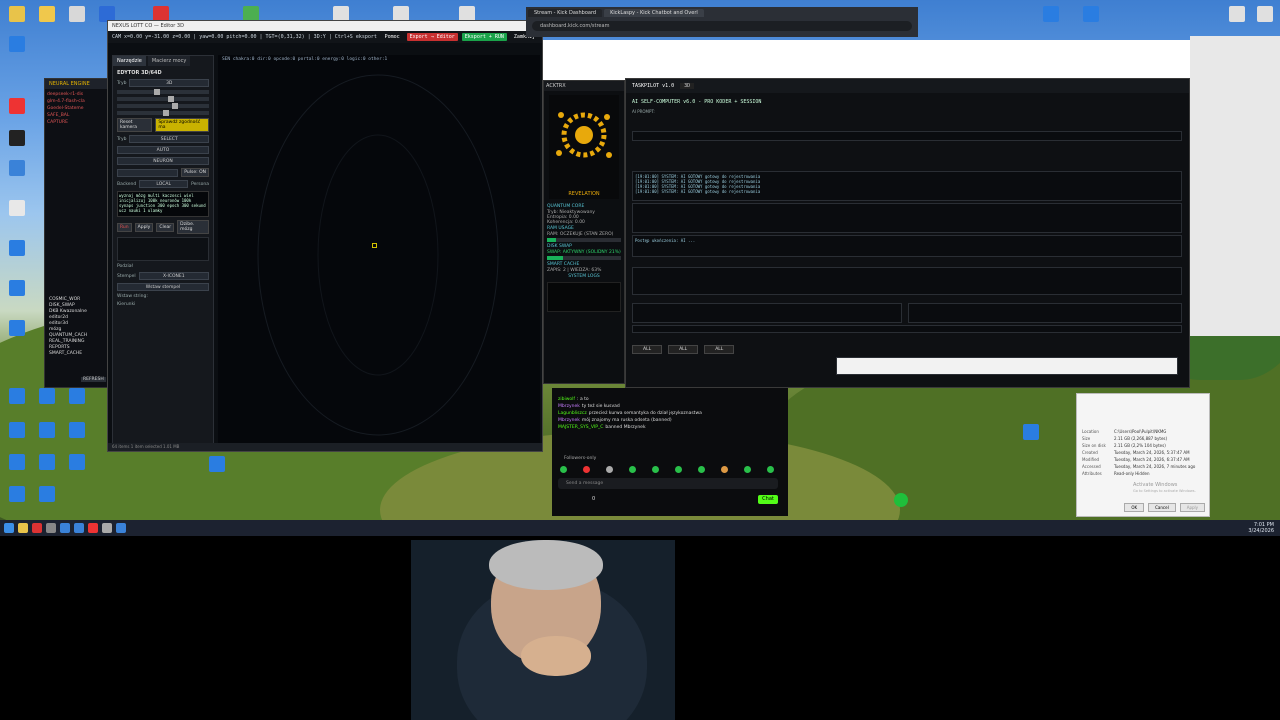 The width and height of the screenshot is (1280, 720). I want to click on taskbar-clock: 7:01 PM 3/24/2026, so click(1261, 528).